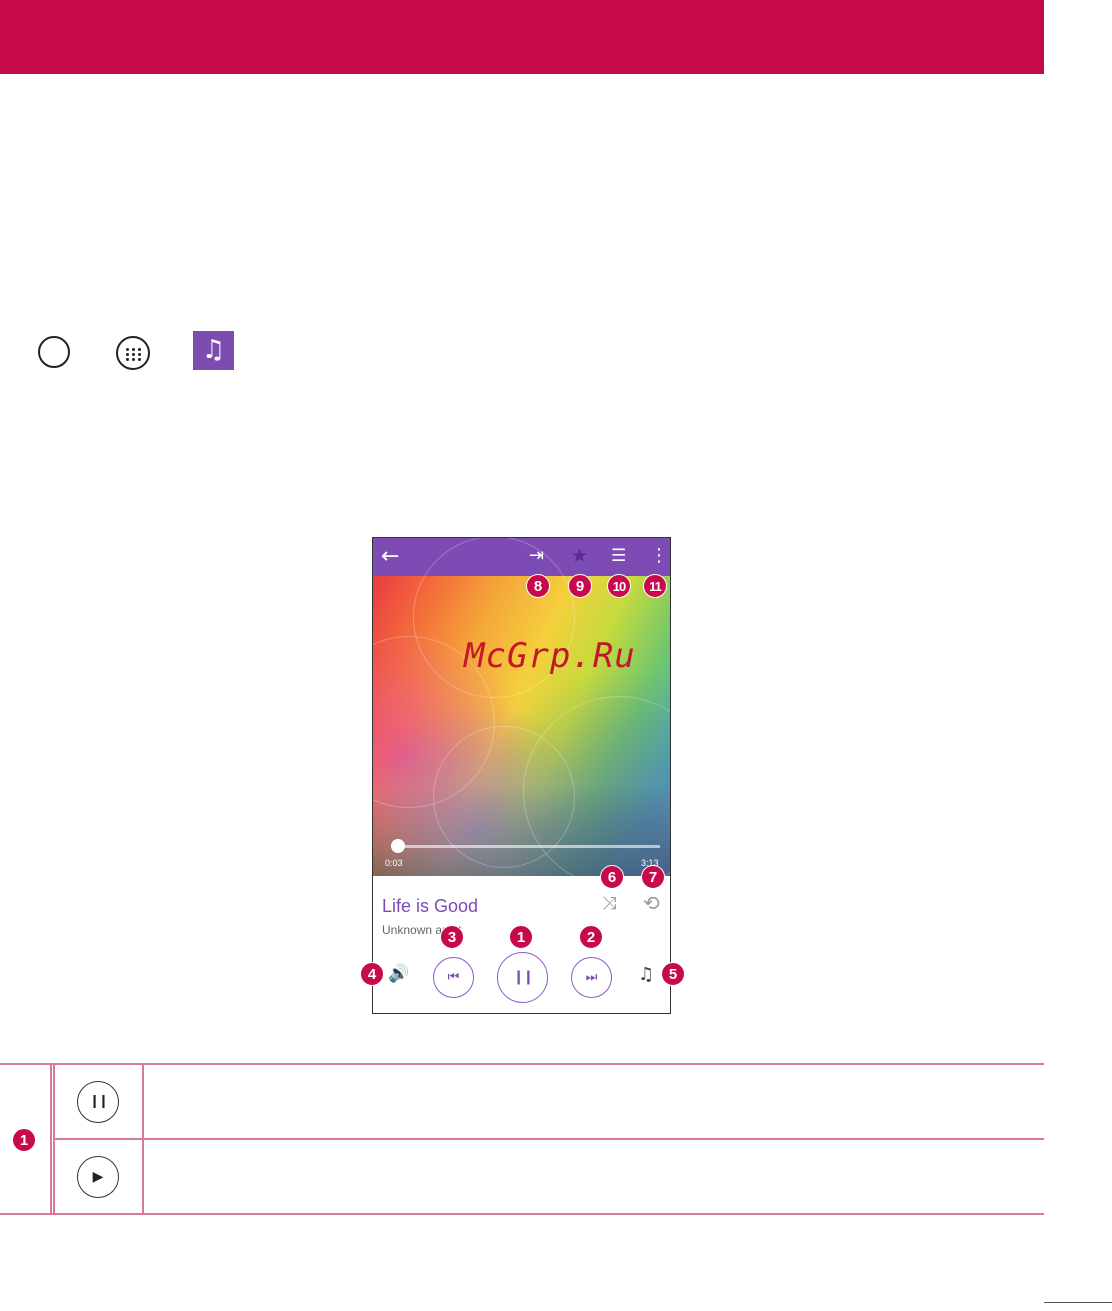  I want to click on callout-7: 7, so click(653, 877).